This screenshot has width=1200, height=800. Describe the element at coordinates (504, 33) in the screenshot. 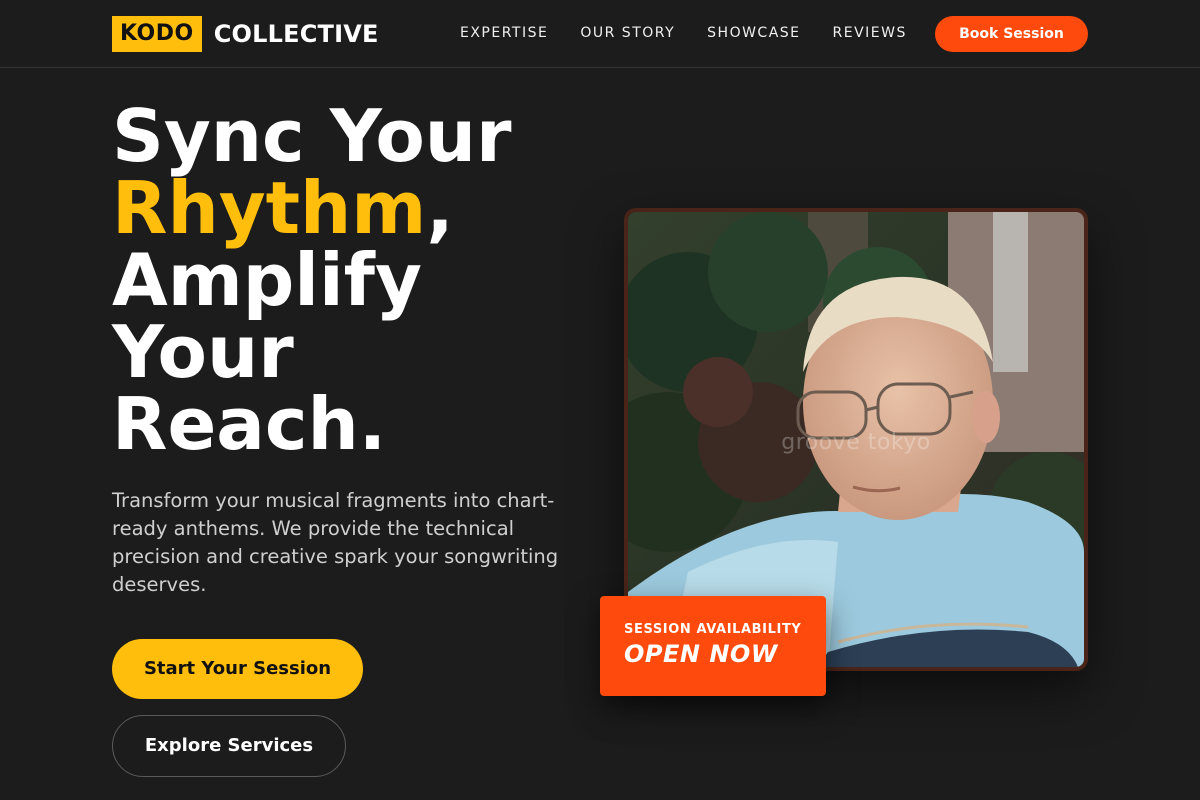

I see `nav-link-expertise: EXPERTISE` at that location.